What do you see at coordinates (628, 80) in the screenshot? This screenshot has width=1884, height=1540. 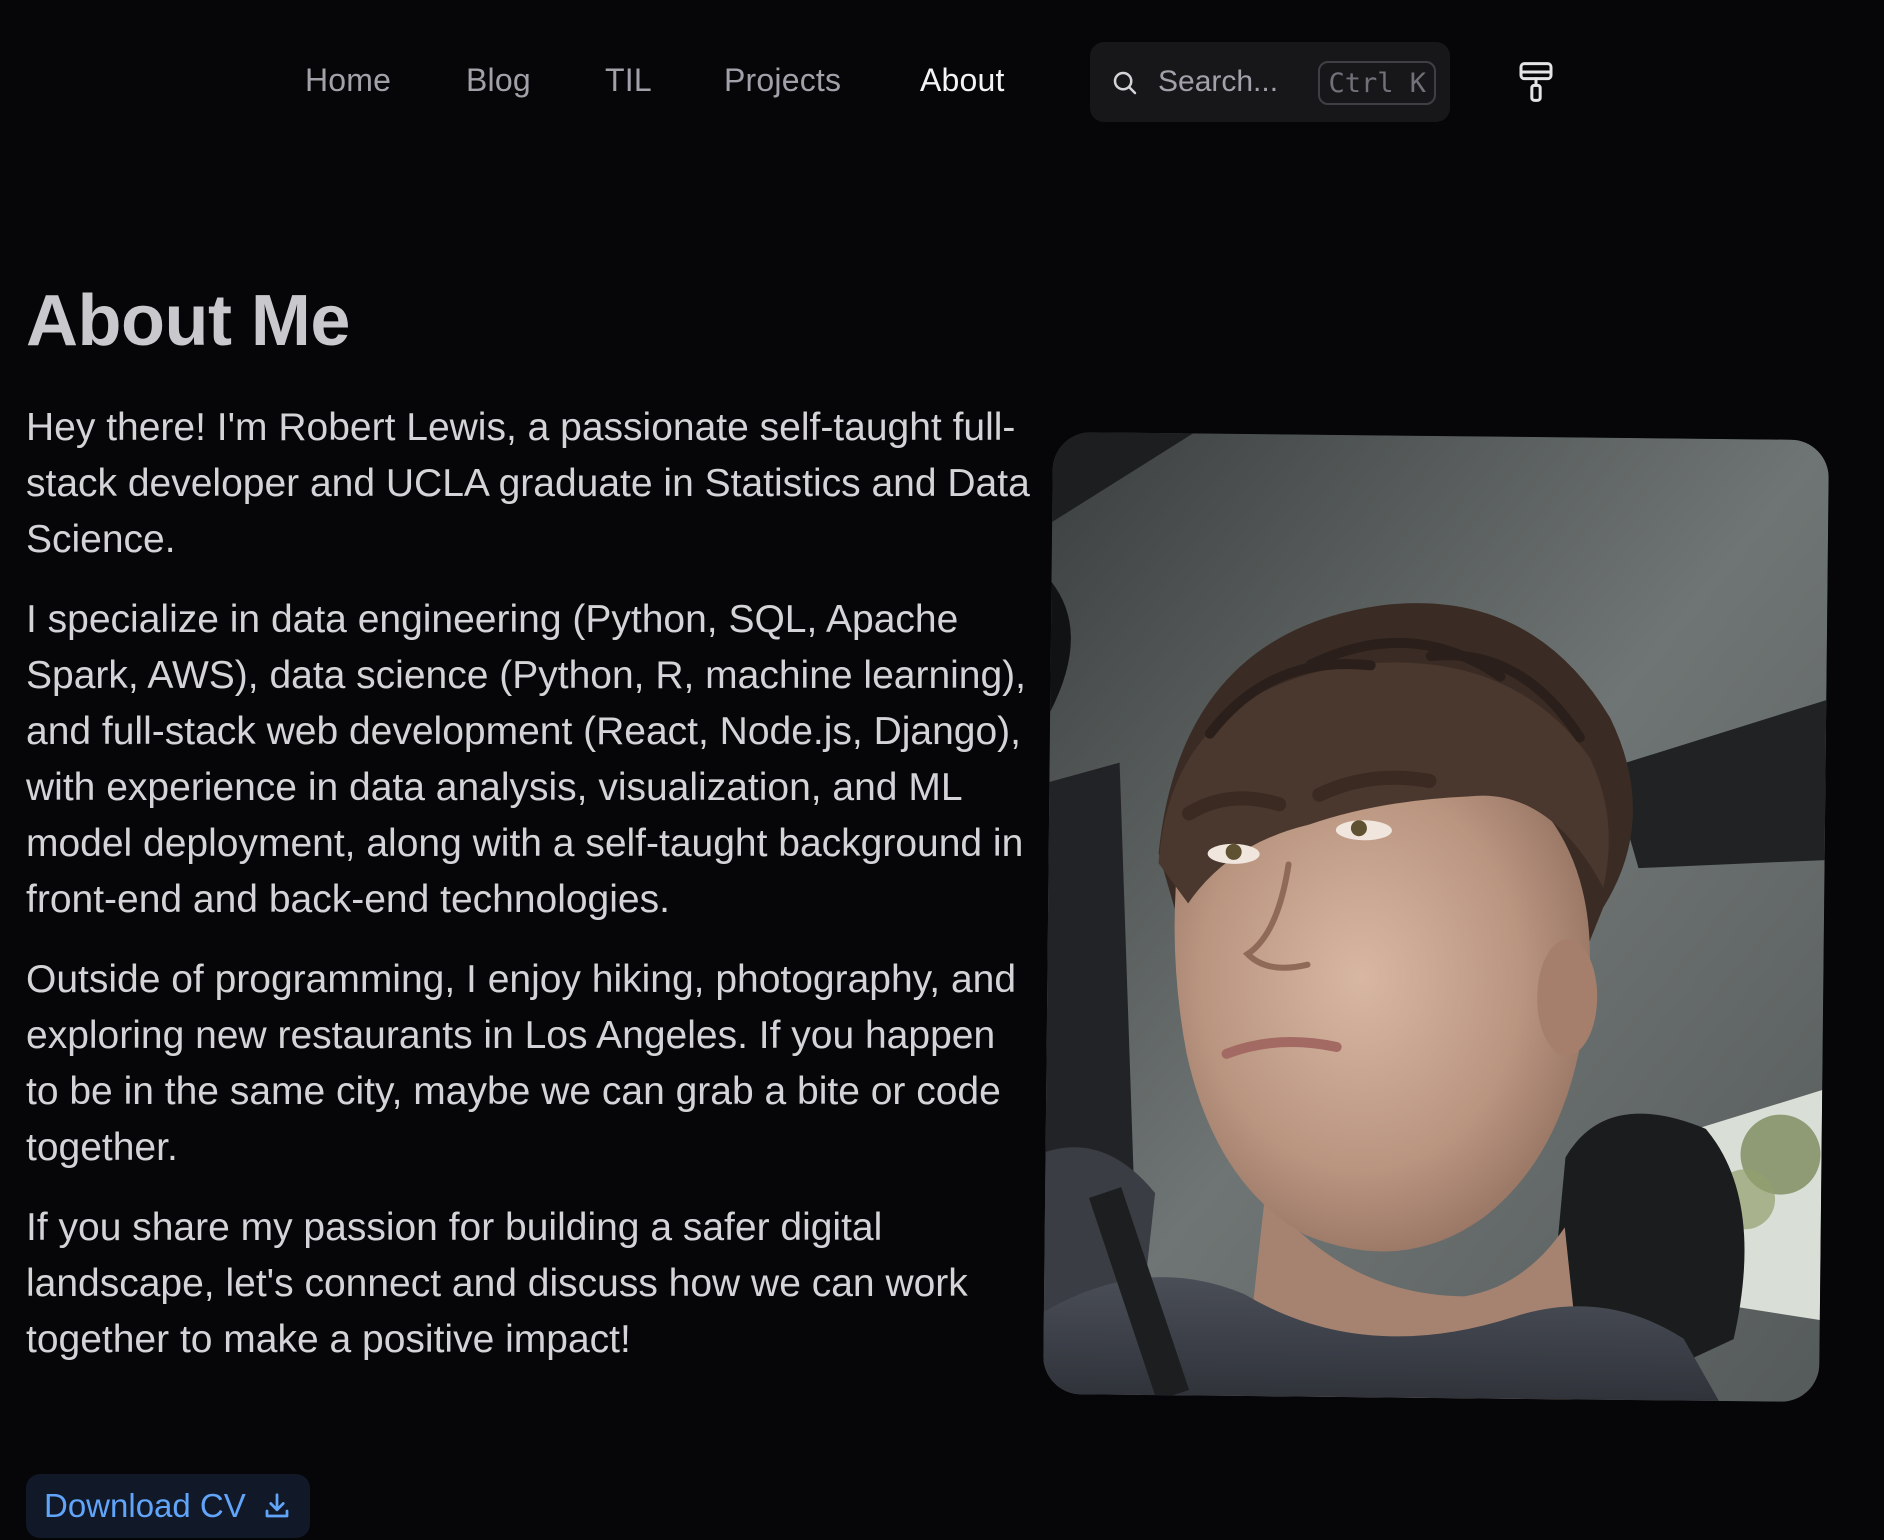 I see `nav-link-til: TIL` at bounding box center [628, 80].